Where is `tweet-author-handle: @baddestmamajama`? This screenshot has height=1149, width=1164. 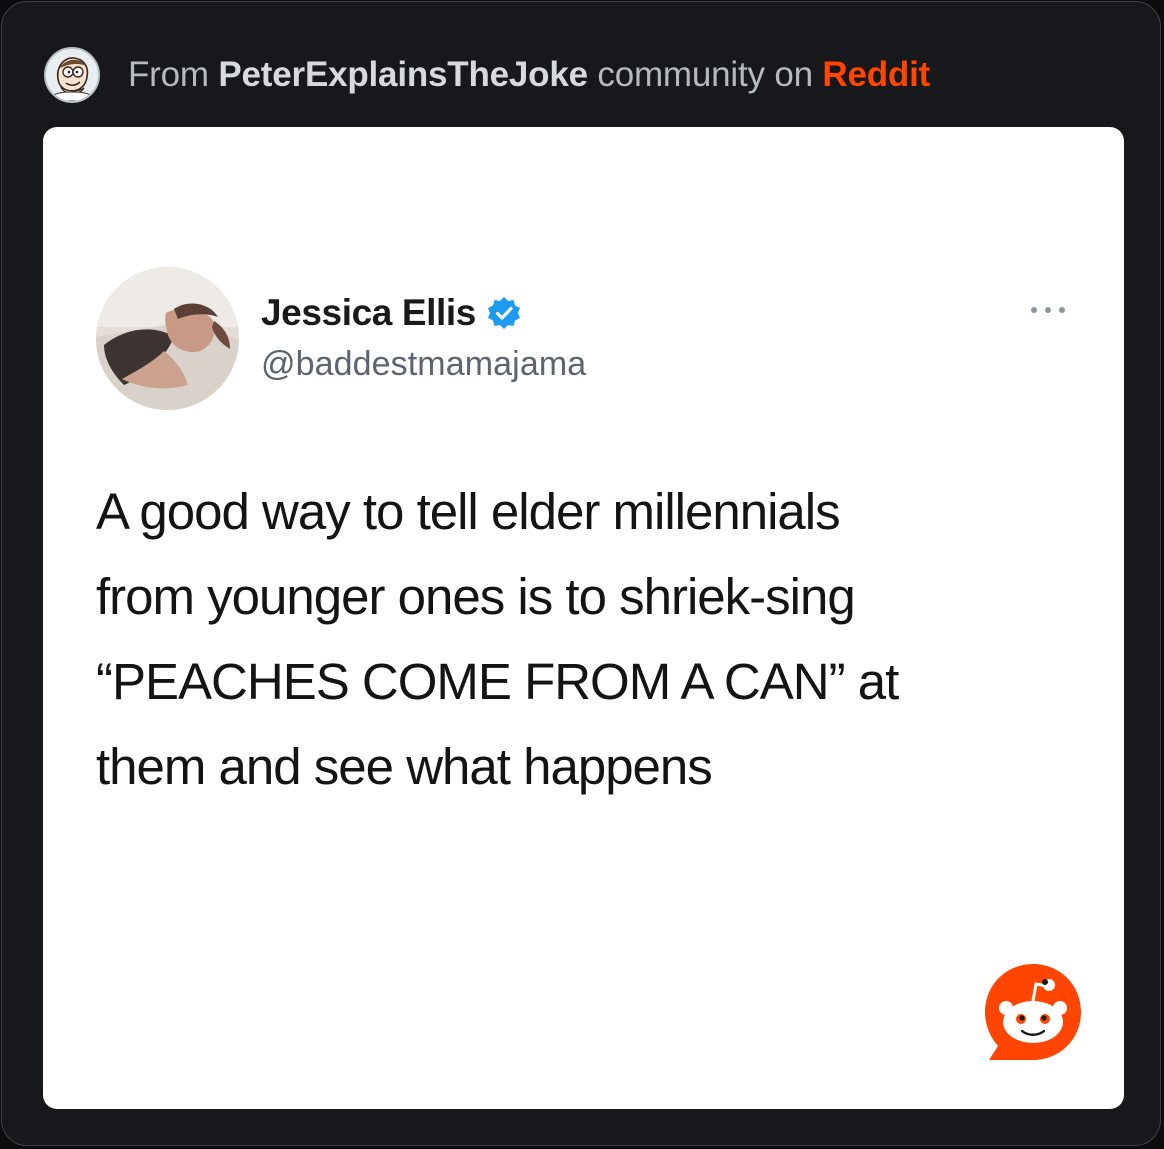
tweet-author-handle: @baddestmamajama is located at coordinates (424, 364).